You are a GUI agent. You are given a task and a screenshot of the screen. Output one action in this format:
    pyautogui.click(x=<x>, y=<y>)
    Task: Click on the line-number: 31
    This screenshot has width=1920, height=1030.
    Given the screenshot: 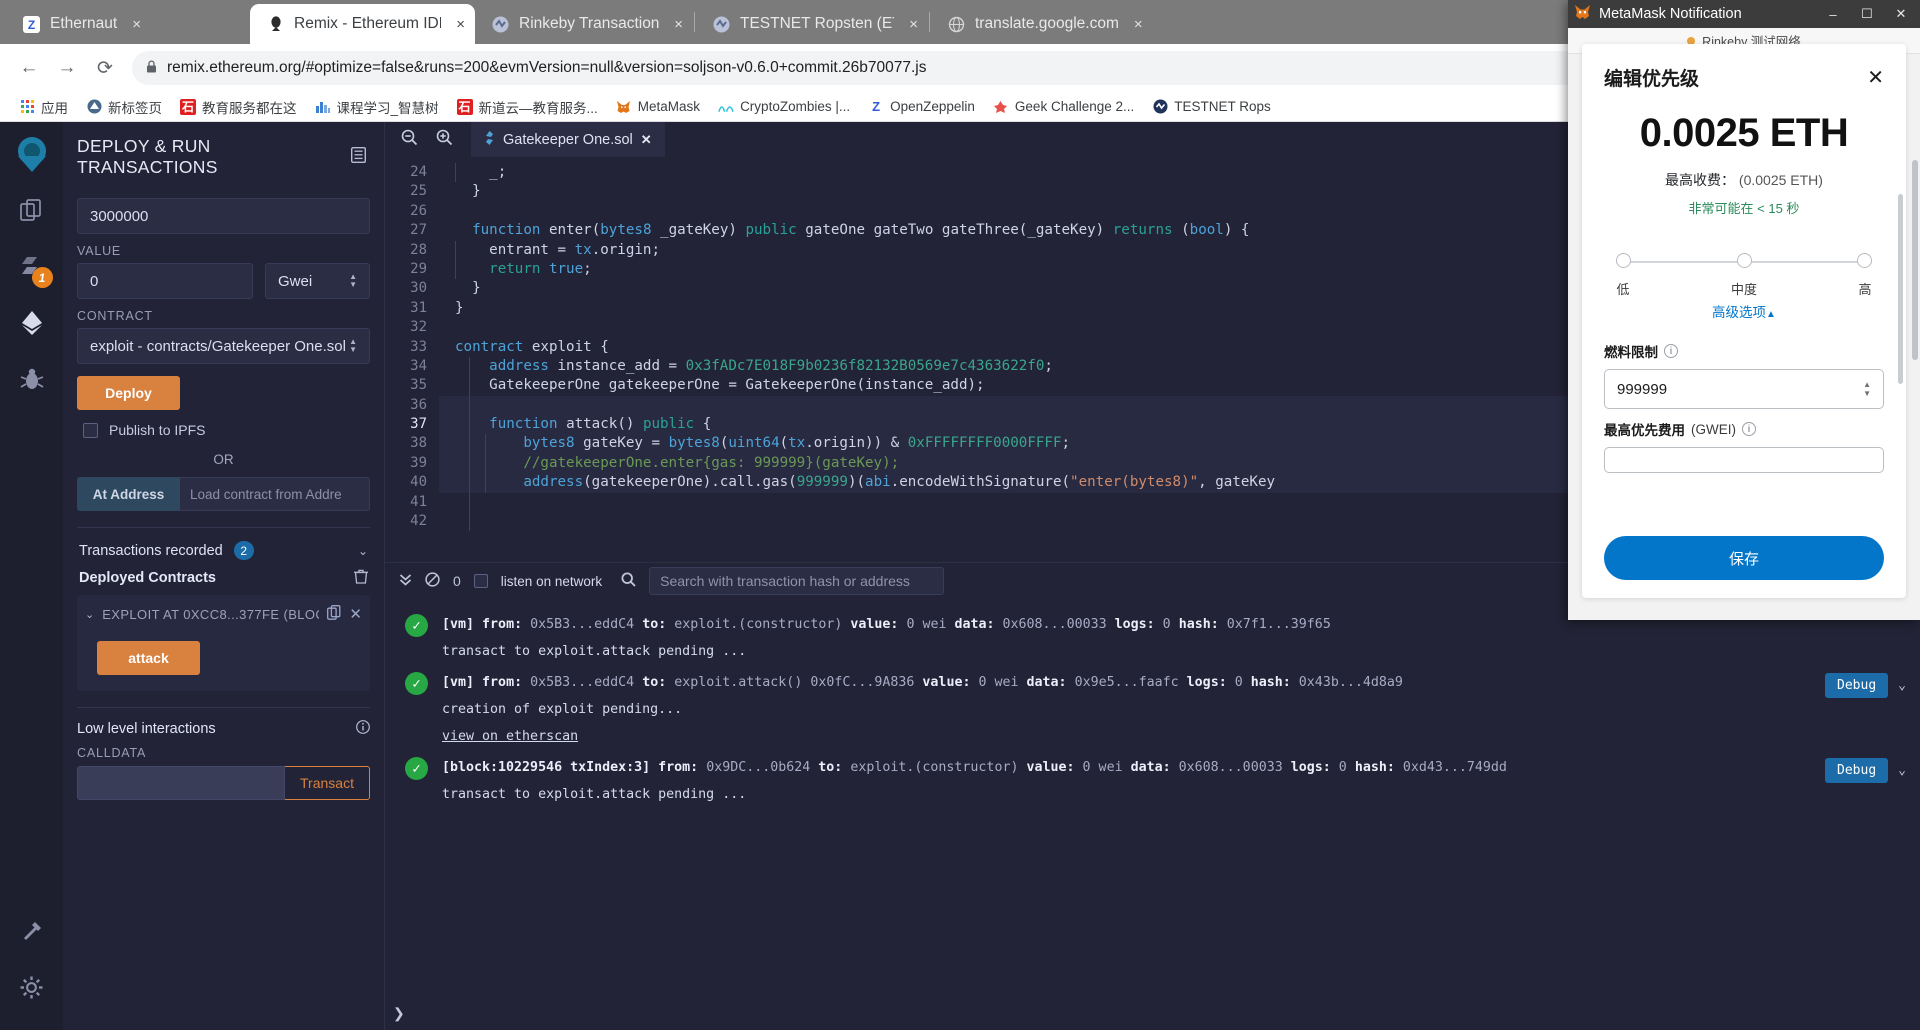 What is the action you would take?
    pyautogui.click(x=418, y=307)
    